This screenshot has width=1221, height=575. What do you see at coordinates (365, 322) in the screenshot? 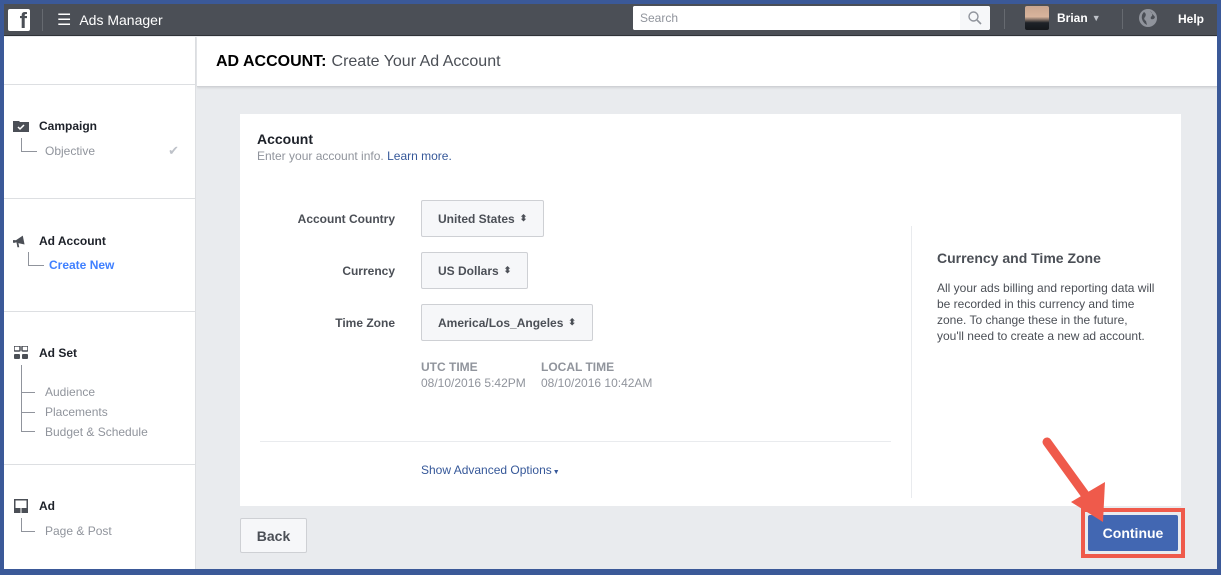
I see `time-zone-label: Time Zone` at bounding box center [365, 322].